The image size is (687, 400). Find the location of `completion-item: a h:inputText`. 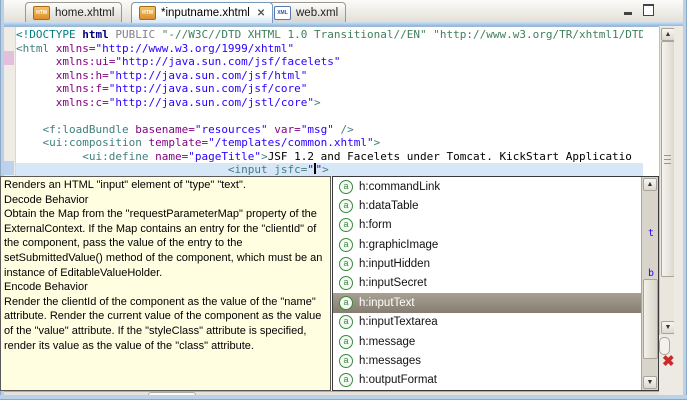

completion-item: a h:inputText is located at coordinates (487, 303).